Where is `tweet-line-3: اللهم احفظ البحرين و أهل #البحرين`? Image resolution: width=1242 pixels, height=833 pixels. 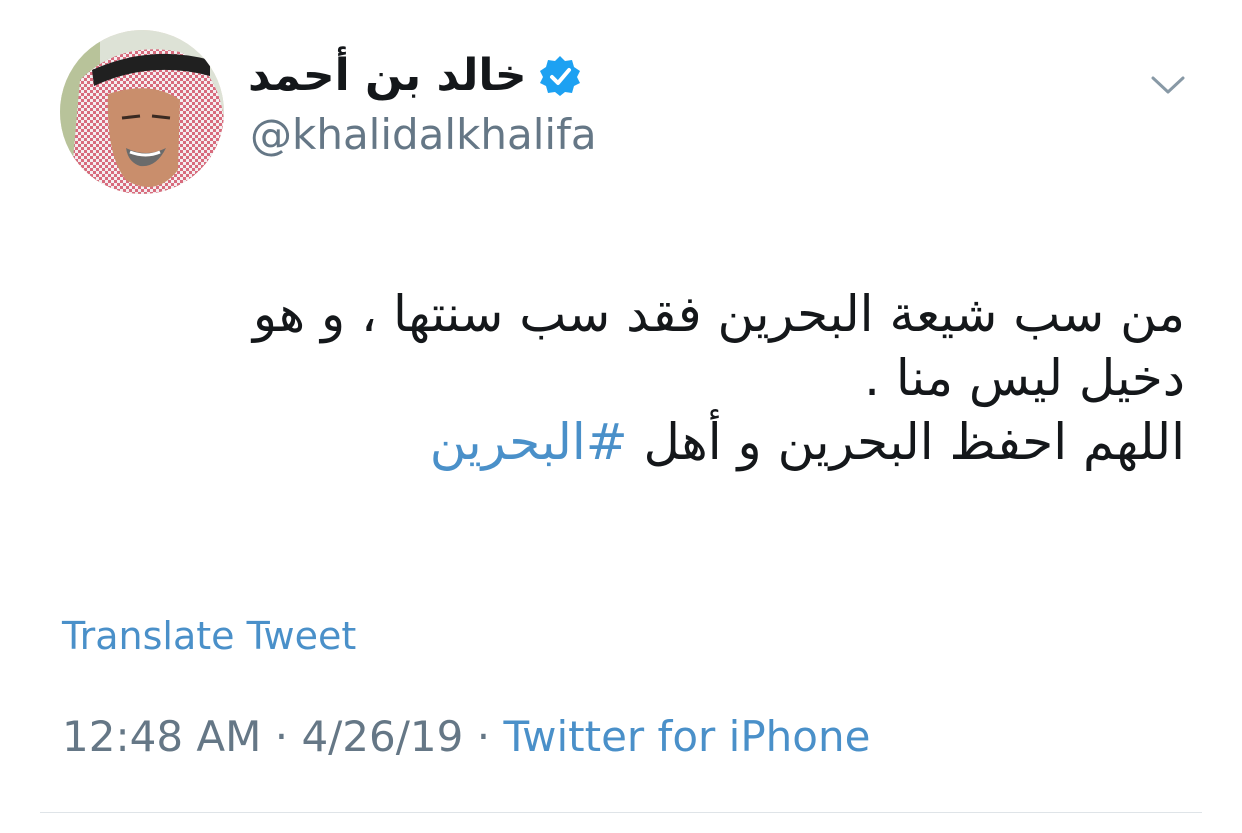
tweet-line-3: اللهم احفظ البحرين و أهل #البحرين is located at coordinates (662, 442).